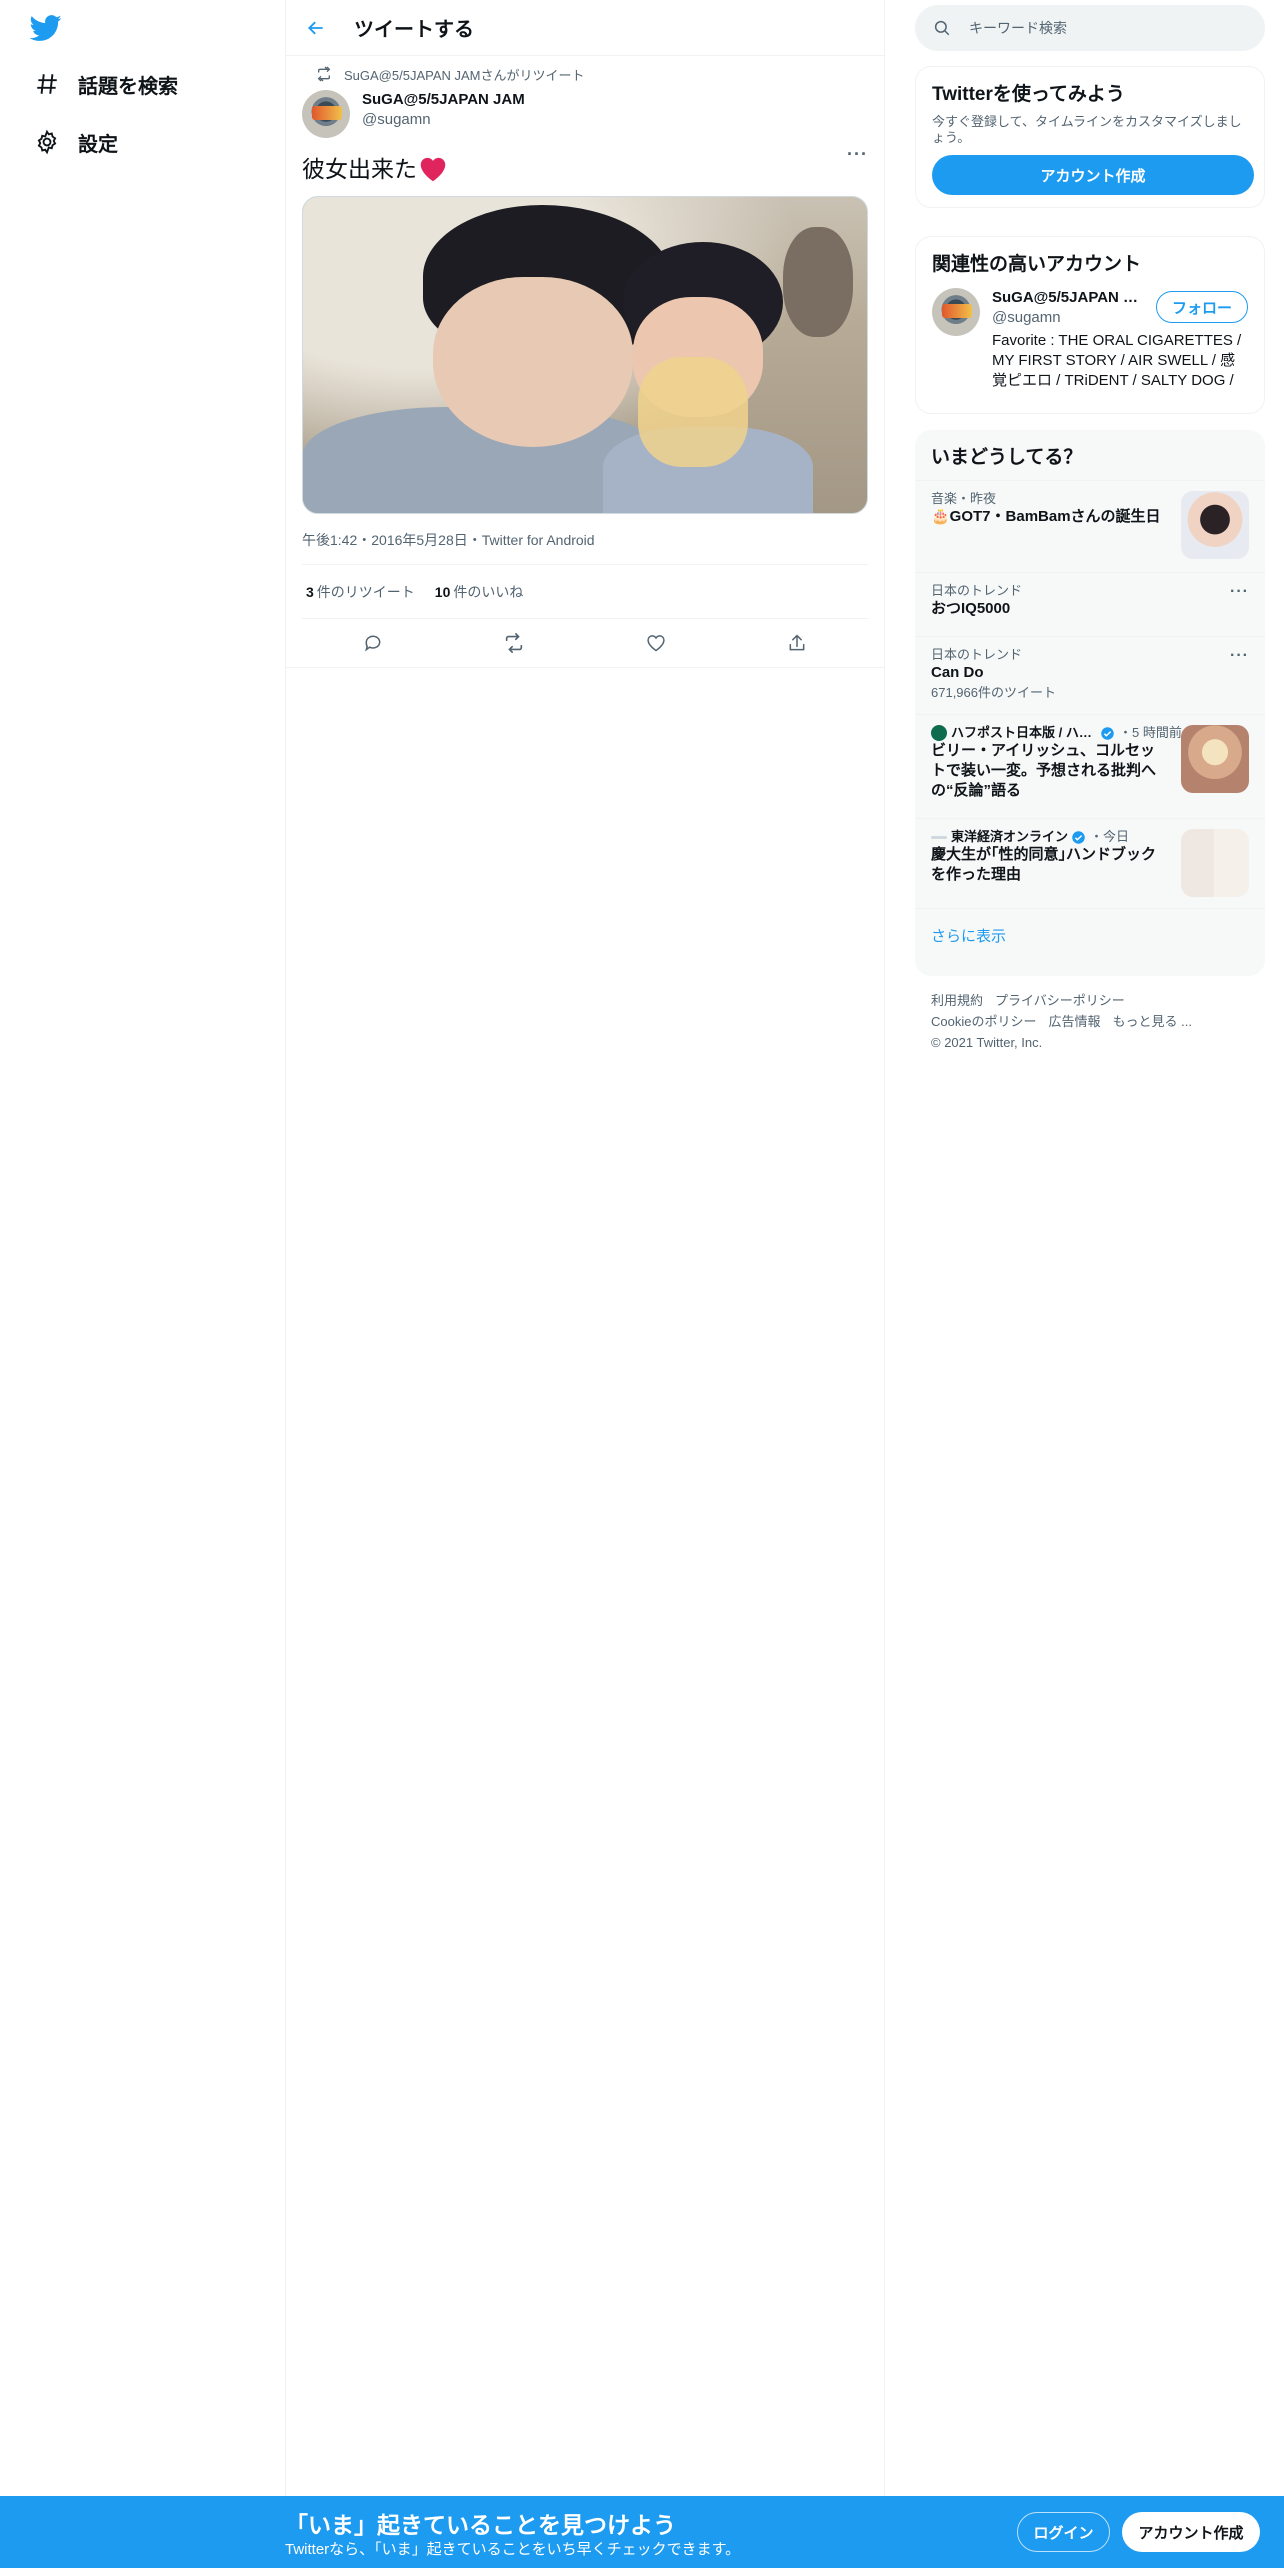  I want to click on footer-link: 広告情報, so click(1074, 1021).